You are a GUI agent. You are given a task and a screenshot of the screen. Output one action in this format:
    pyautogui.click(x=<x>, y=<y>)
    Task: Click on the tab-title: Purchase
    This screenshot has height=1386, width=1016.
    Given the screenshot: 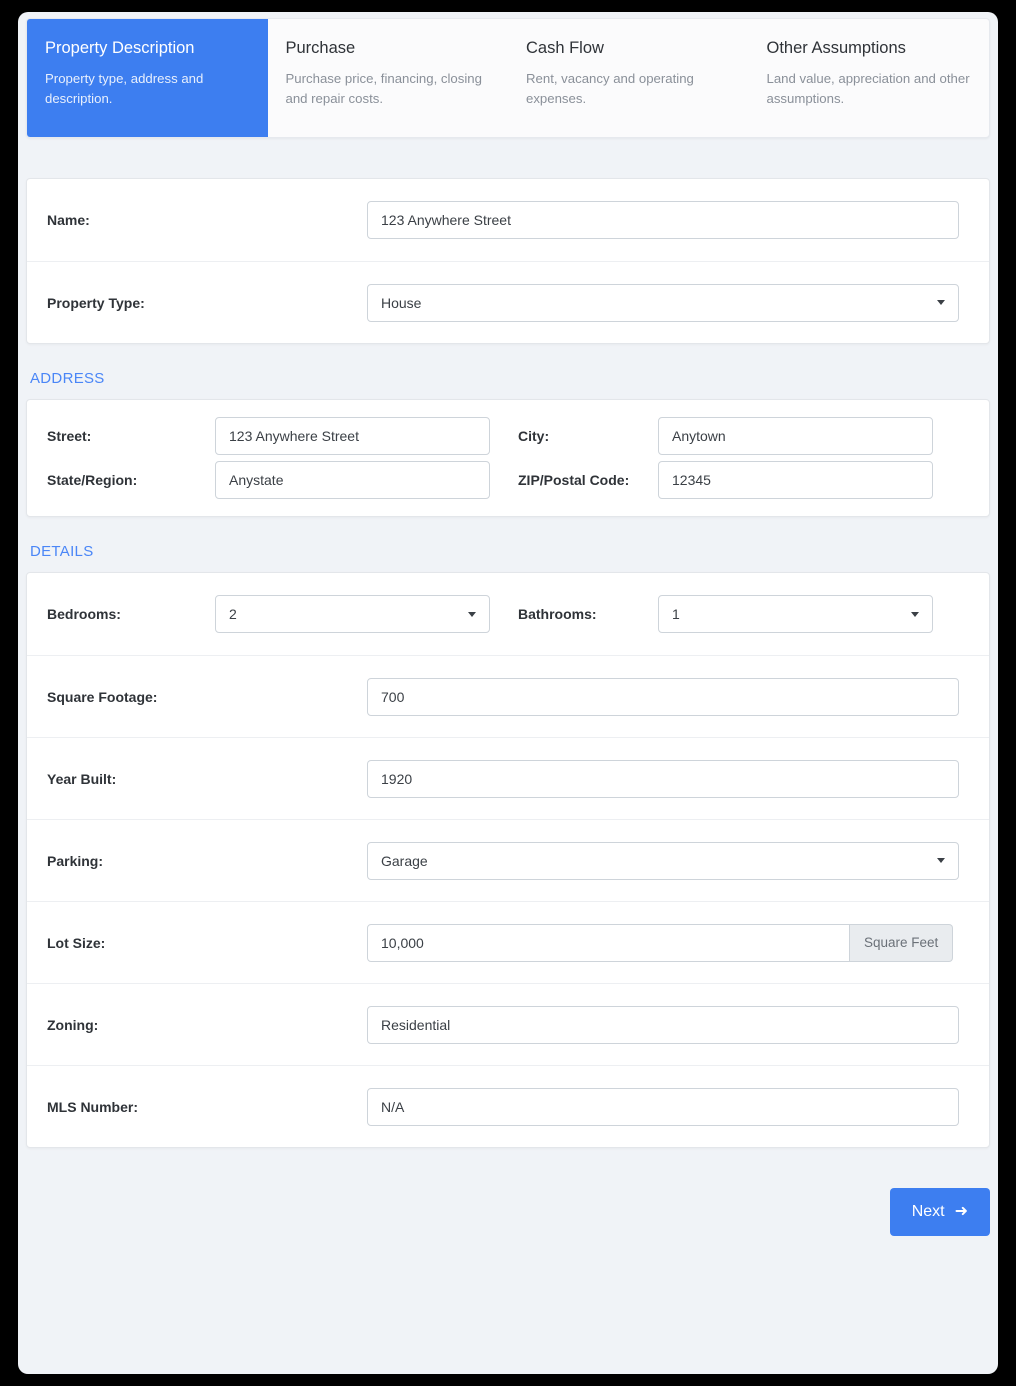 What is the action you would take?
    pyautogui.click(x=320, y=48)
    